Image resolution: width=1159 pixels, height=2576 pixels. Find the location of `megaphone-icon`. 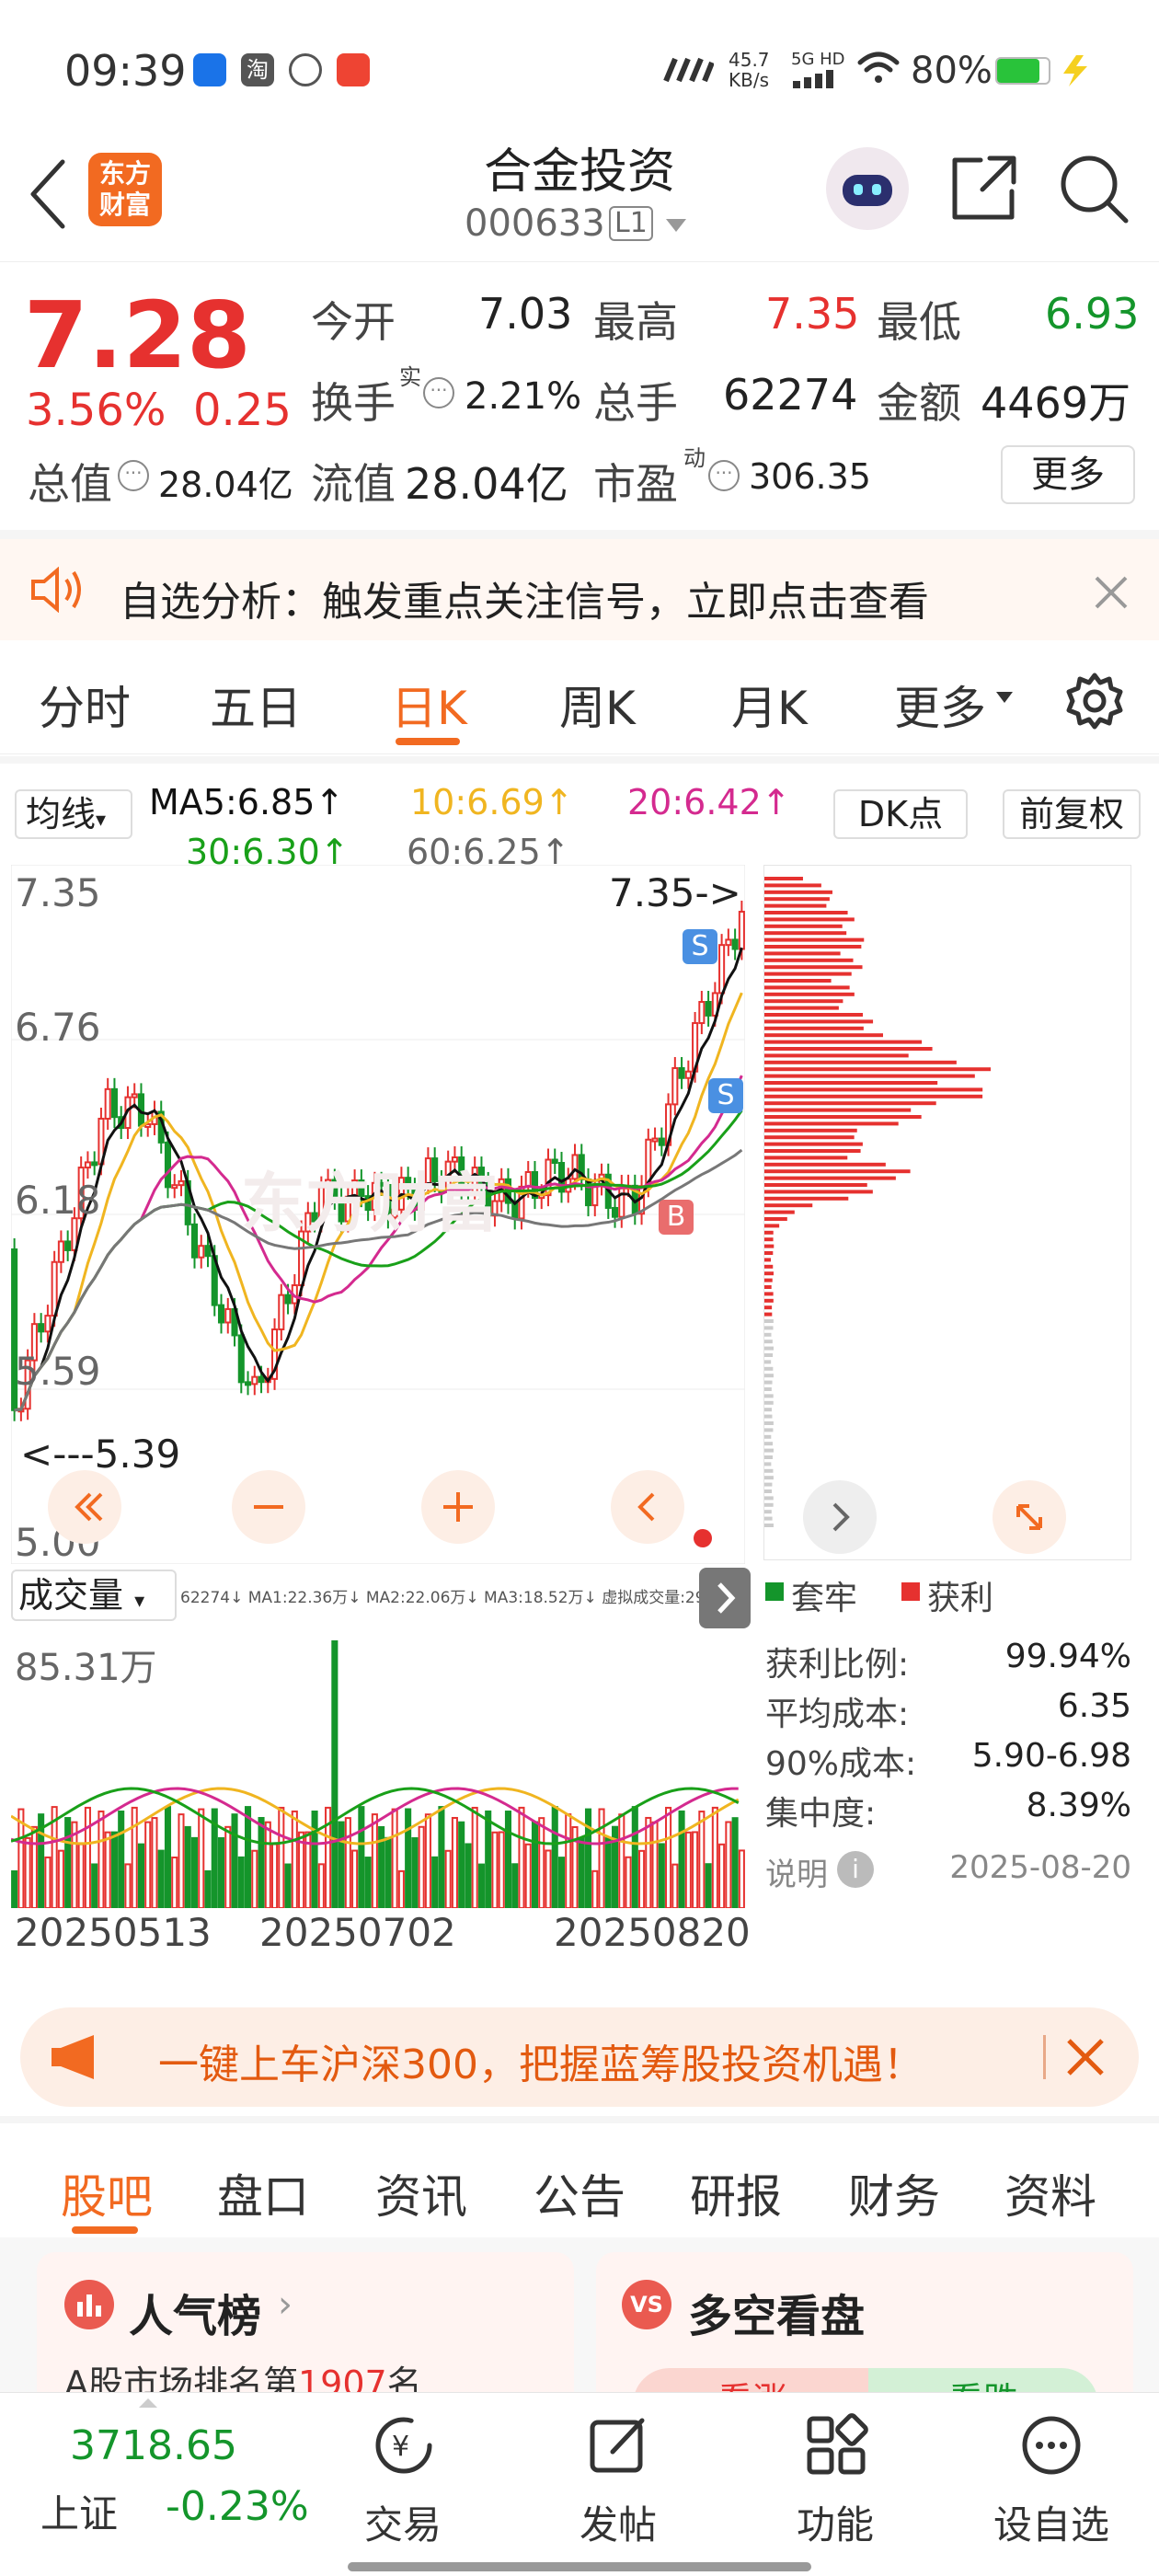

megaphone-icon is located at coordinates (77, 2057).